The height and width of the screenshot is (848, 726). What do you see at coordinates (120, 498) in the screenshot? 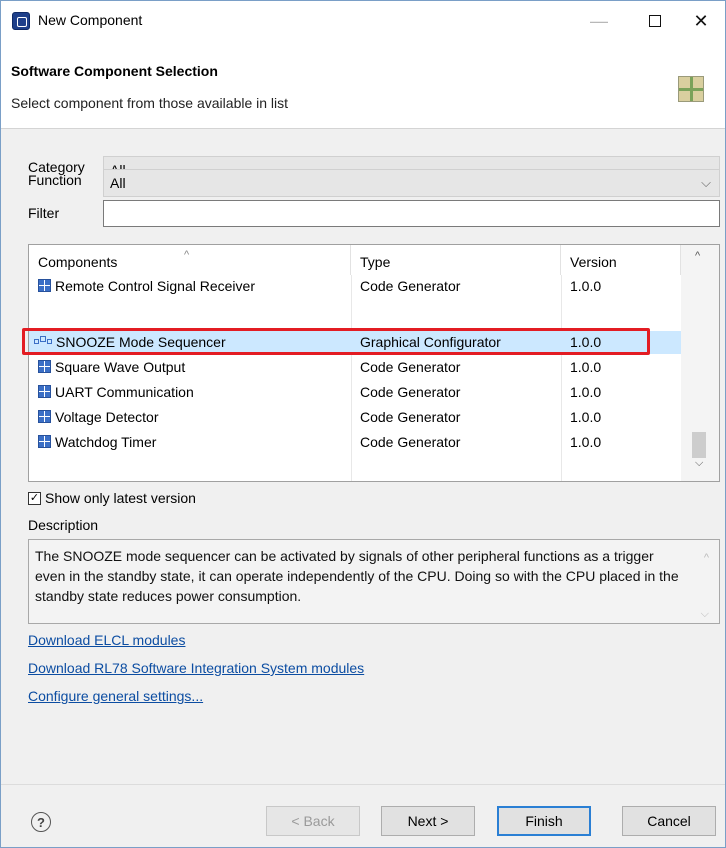
I see `show-latest-label: Show only latest version` at bounding box center [120, 498].